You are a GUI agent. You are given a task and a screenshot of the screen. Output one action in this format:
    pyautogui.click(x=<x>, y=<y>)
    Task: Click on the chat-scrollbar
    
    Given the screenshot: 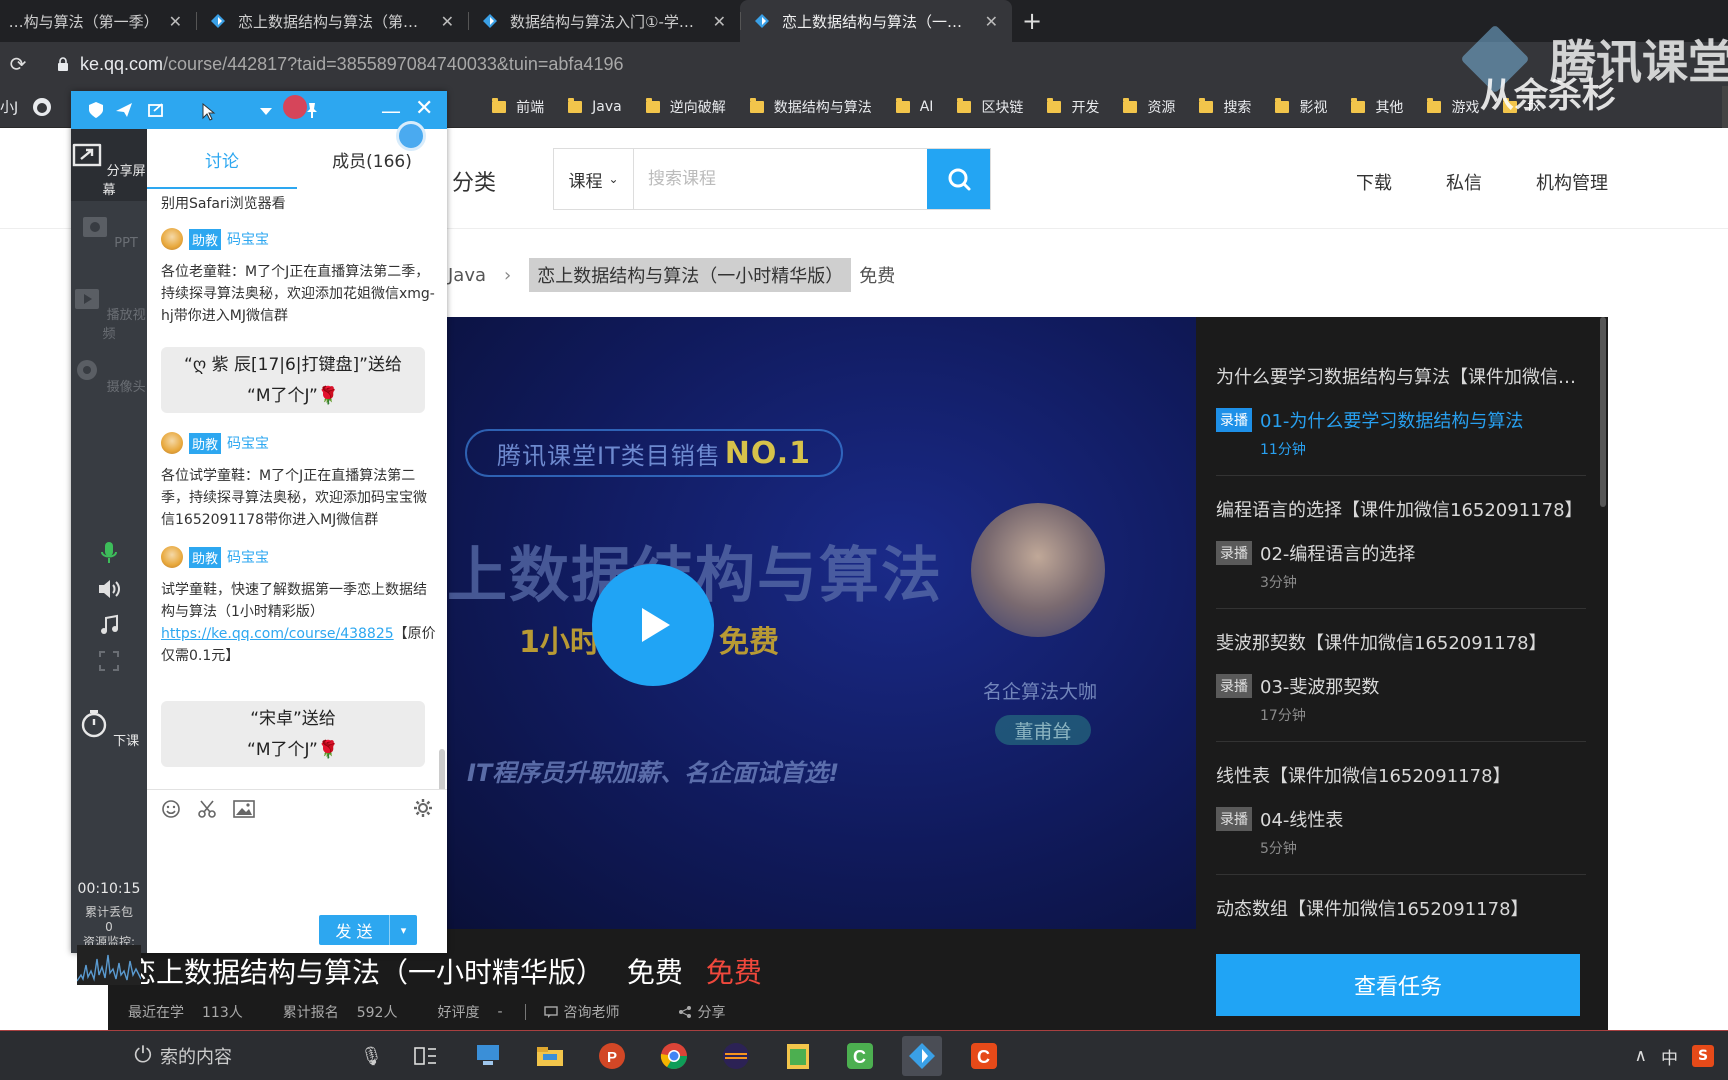 What is the action you would take?
    pyautogui.click(x=442, y=769)
    